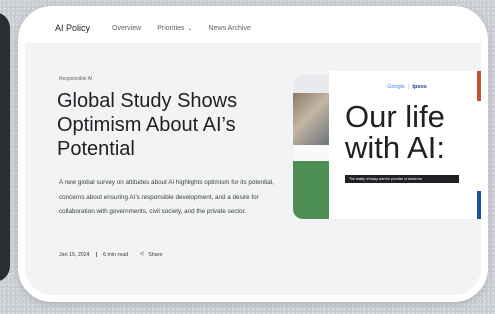 The image size is (495, 314). Describe the element at coordinates (116, 254) in the screenshot. I see `read-time: 6 min read` at that location.